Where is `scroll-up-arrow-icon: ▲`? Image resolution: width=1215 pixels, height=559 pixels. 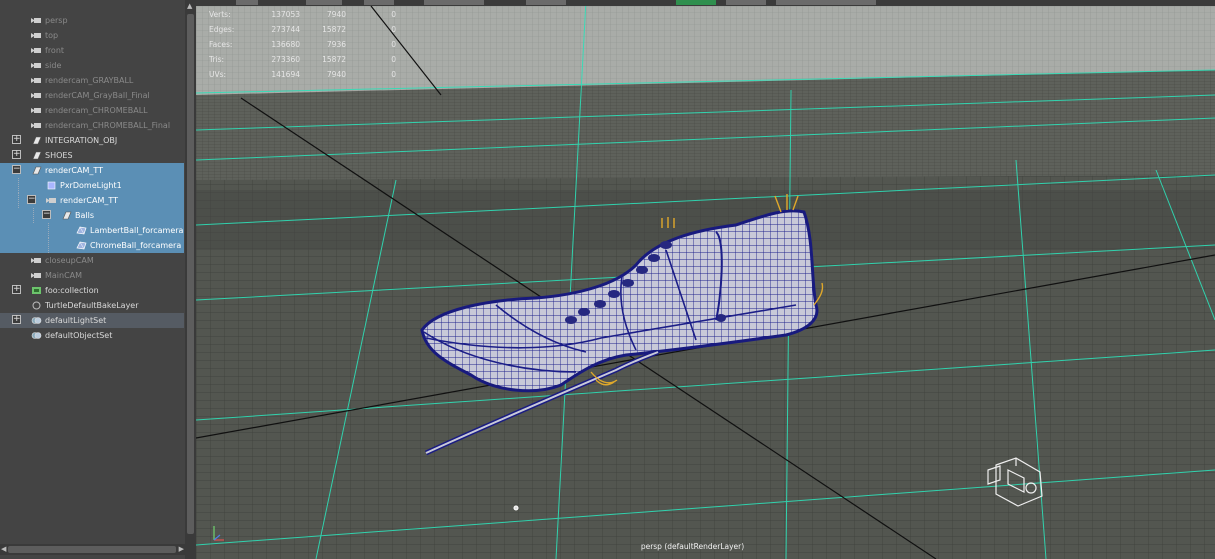
scroll-up-arrow-icon: ▲ is located at coordinates (189, 6).